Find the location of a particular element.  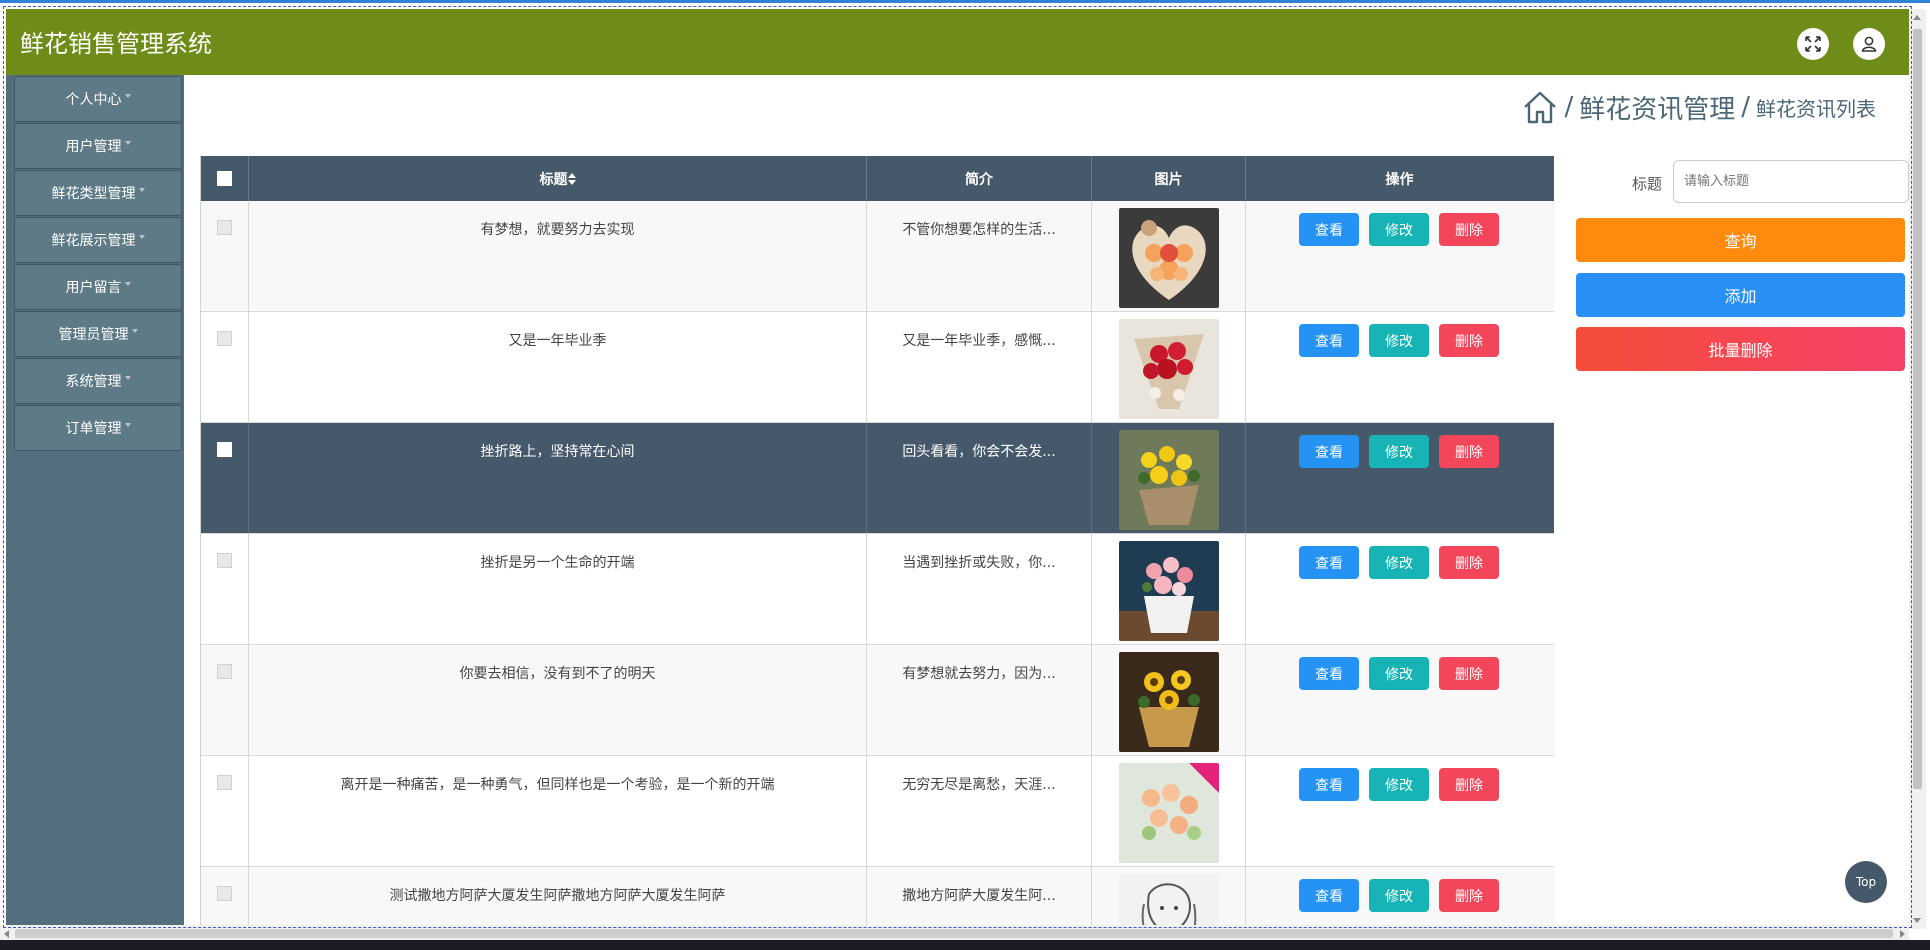

scroll-up-arrow-icon is located at coordinates (1917, 17).